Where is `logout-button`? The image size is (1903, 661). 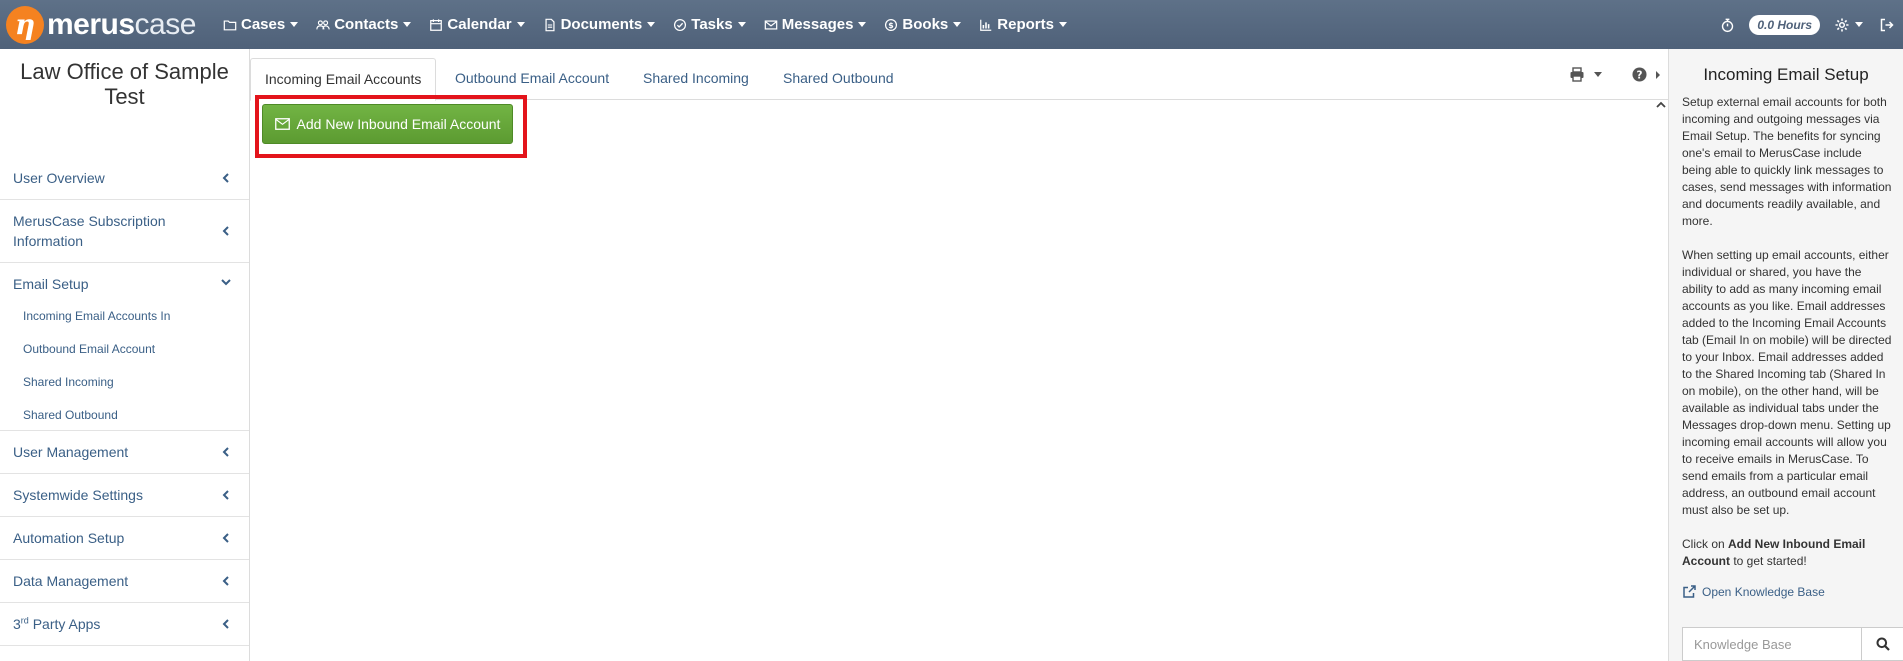 logout-button is located at coordinates (1887, 25).